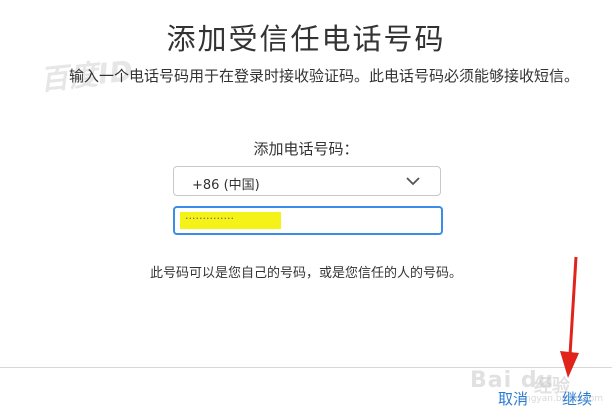  I want to click on dialog-title: 添加受信任电话号码, so click(306, 39).